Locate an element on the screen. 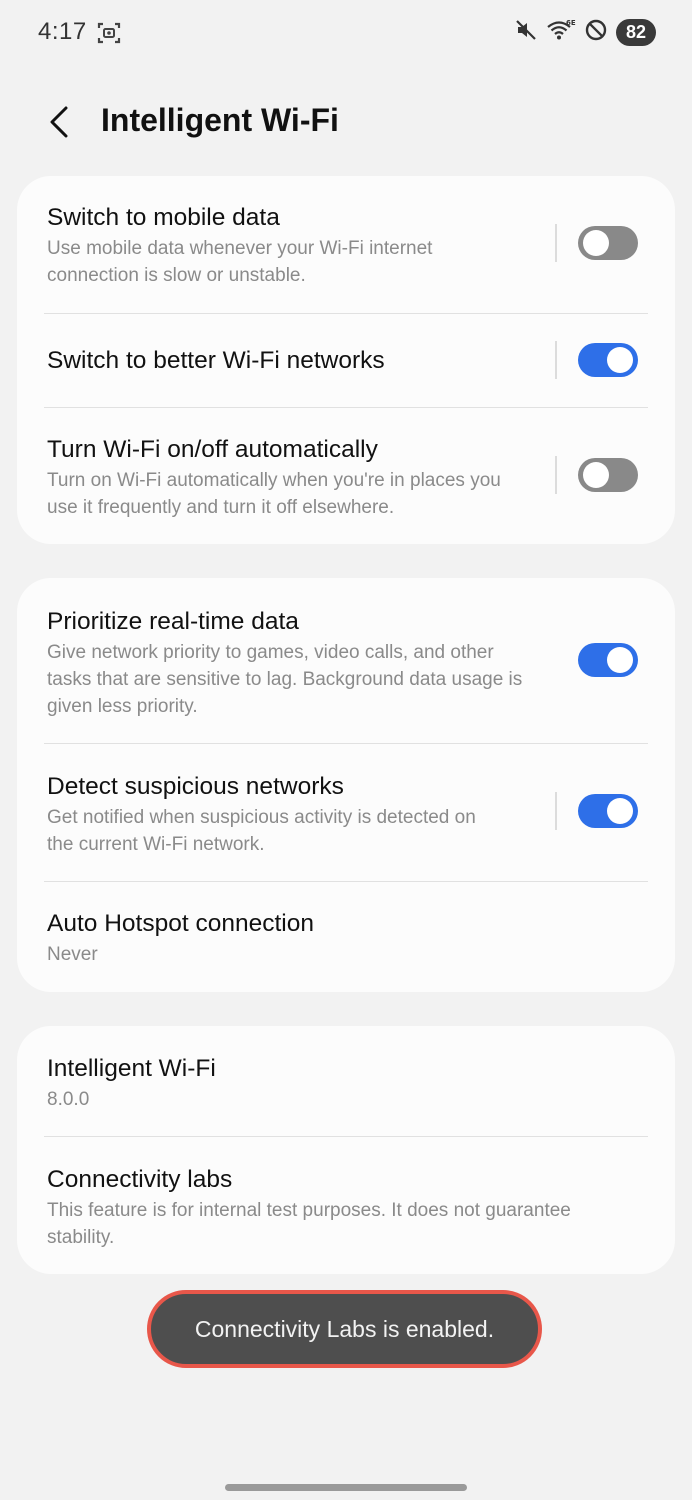  labs-desc-line2: stability. is located at coordinates (81, 1237).